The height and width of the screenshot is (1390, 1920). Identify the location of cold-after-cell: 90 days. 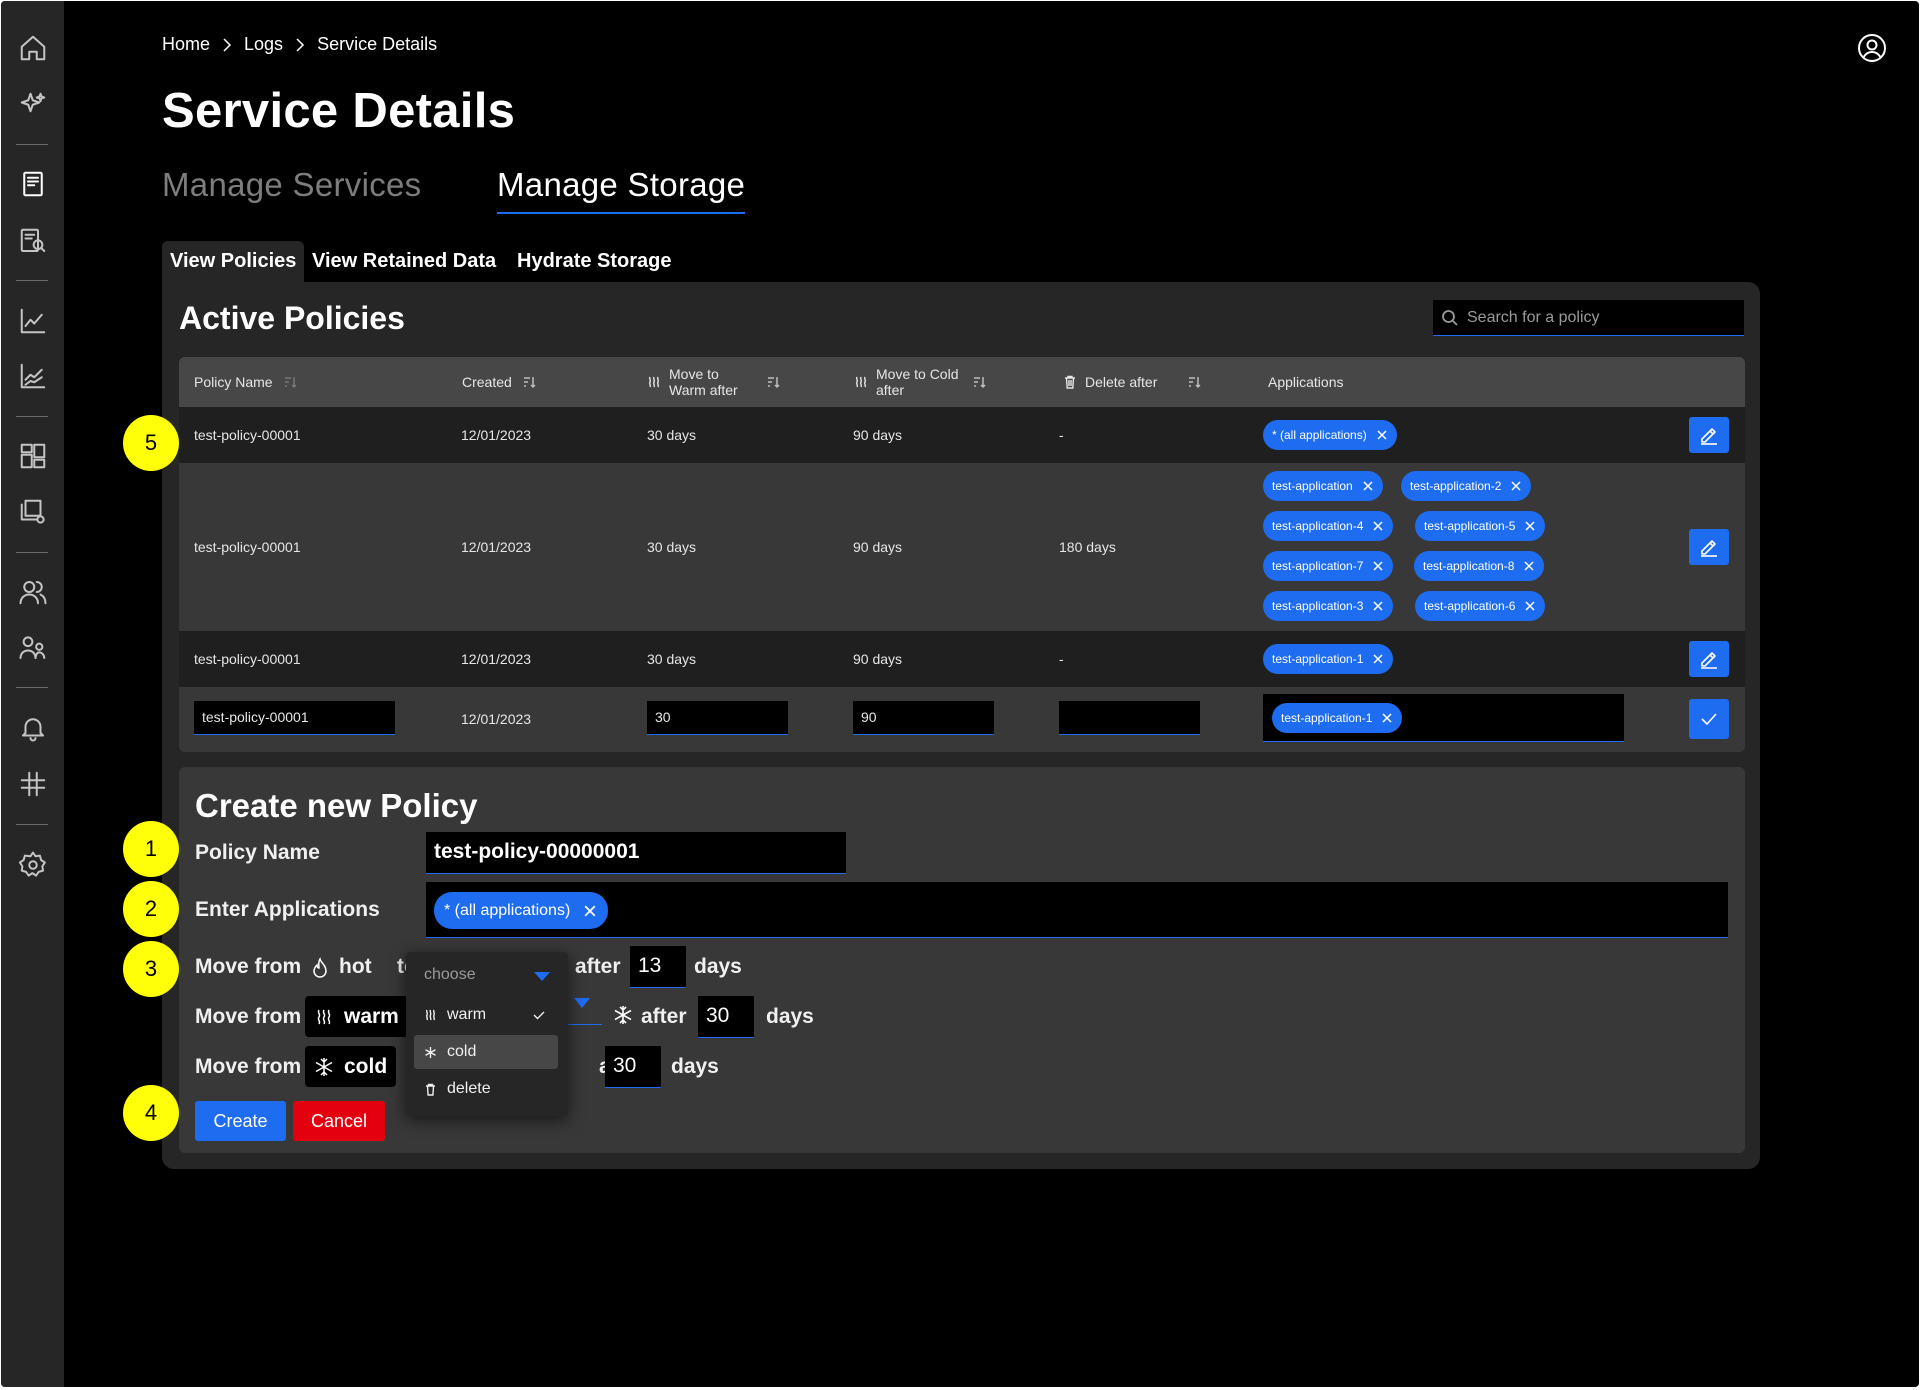
(878, 659).